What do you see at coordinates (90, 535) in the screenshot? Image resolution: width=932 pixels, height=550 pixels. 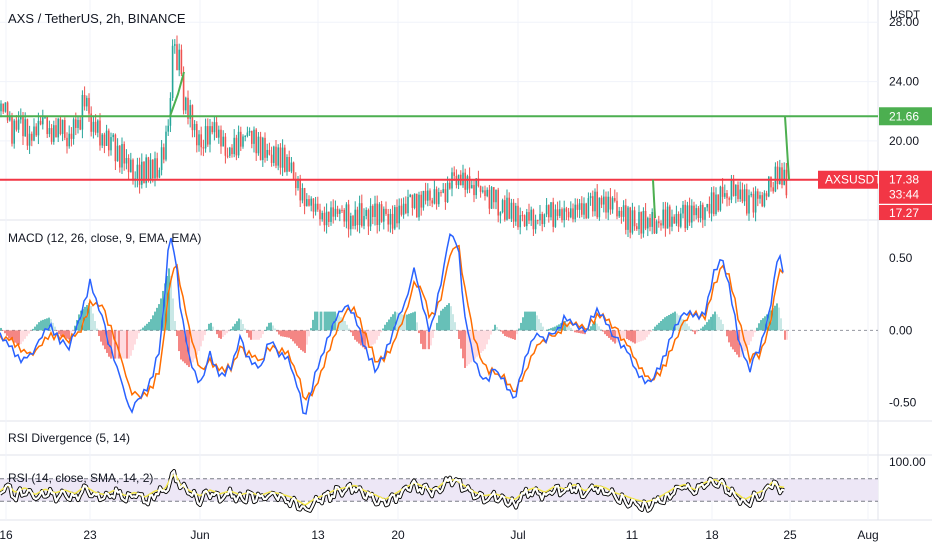 I see `x-tick-label: 23` at bounding box center [90, 535].